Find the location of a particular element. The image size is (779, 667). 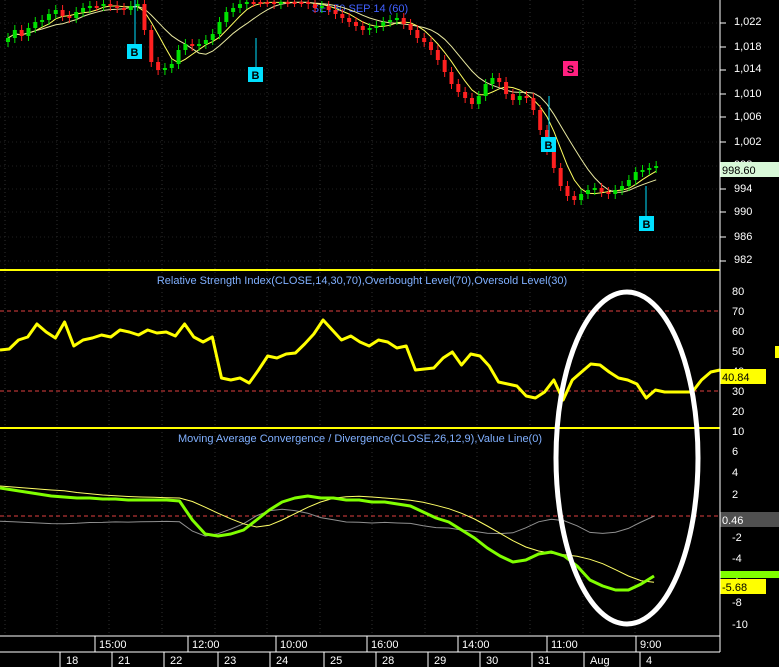

macd-histogram-line is located at coordinates (327, 522).